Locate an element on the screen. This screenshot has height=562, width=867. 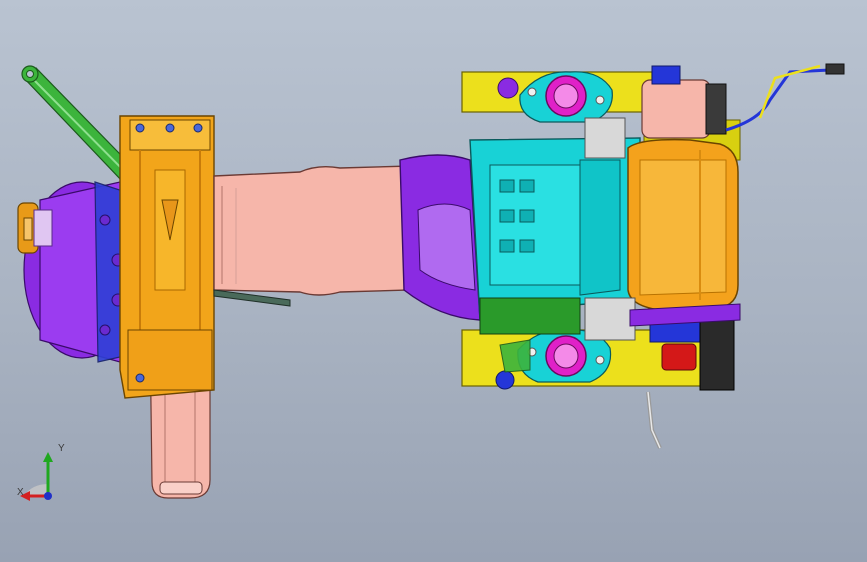
pink-cylinder is located at coordinates (684, 102).